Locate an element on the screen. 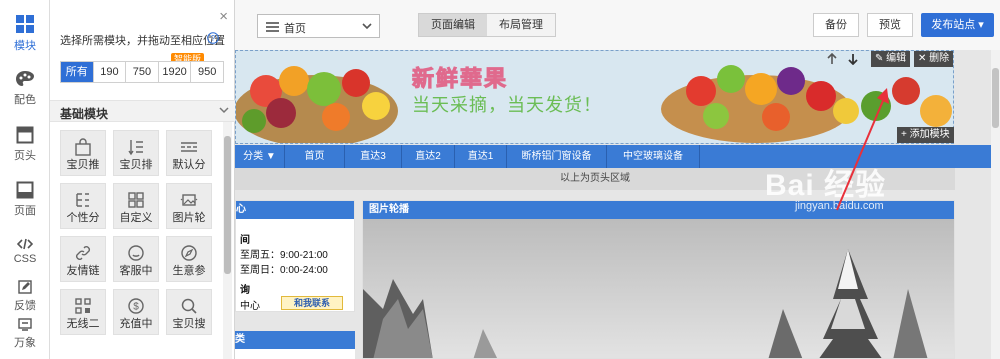  tab-layout-manage: 布局管理 is located at coordinates (521, 25).